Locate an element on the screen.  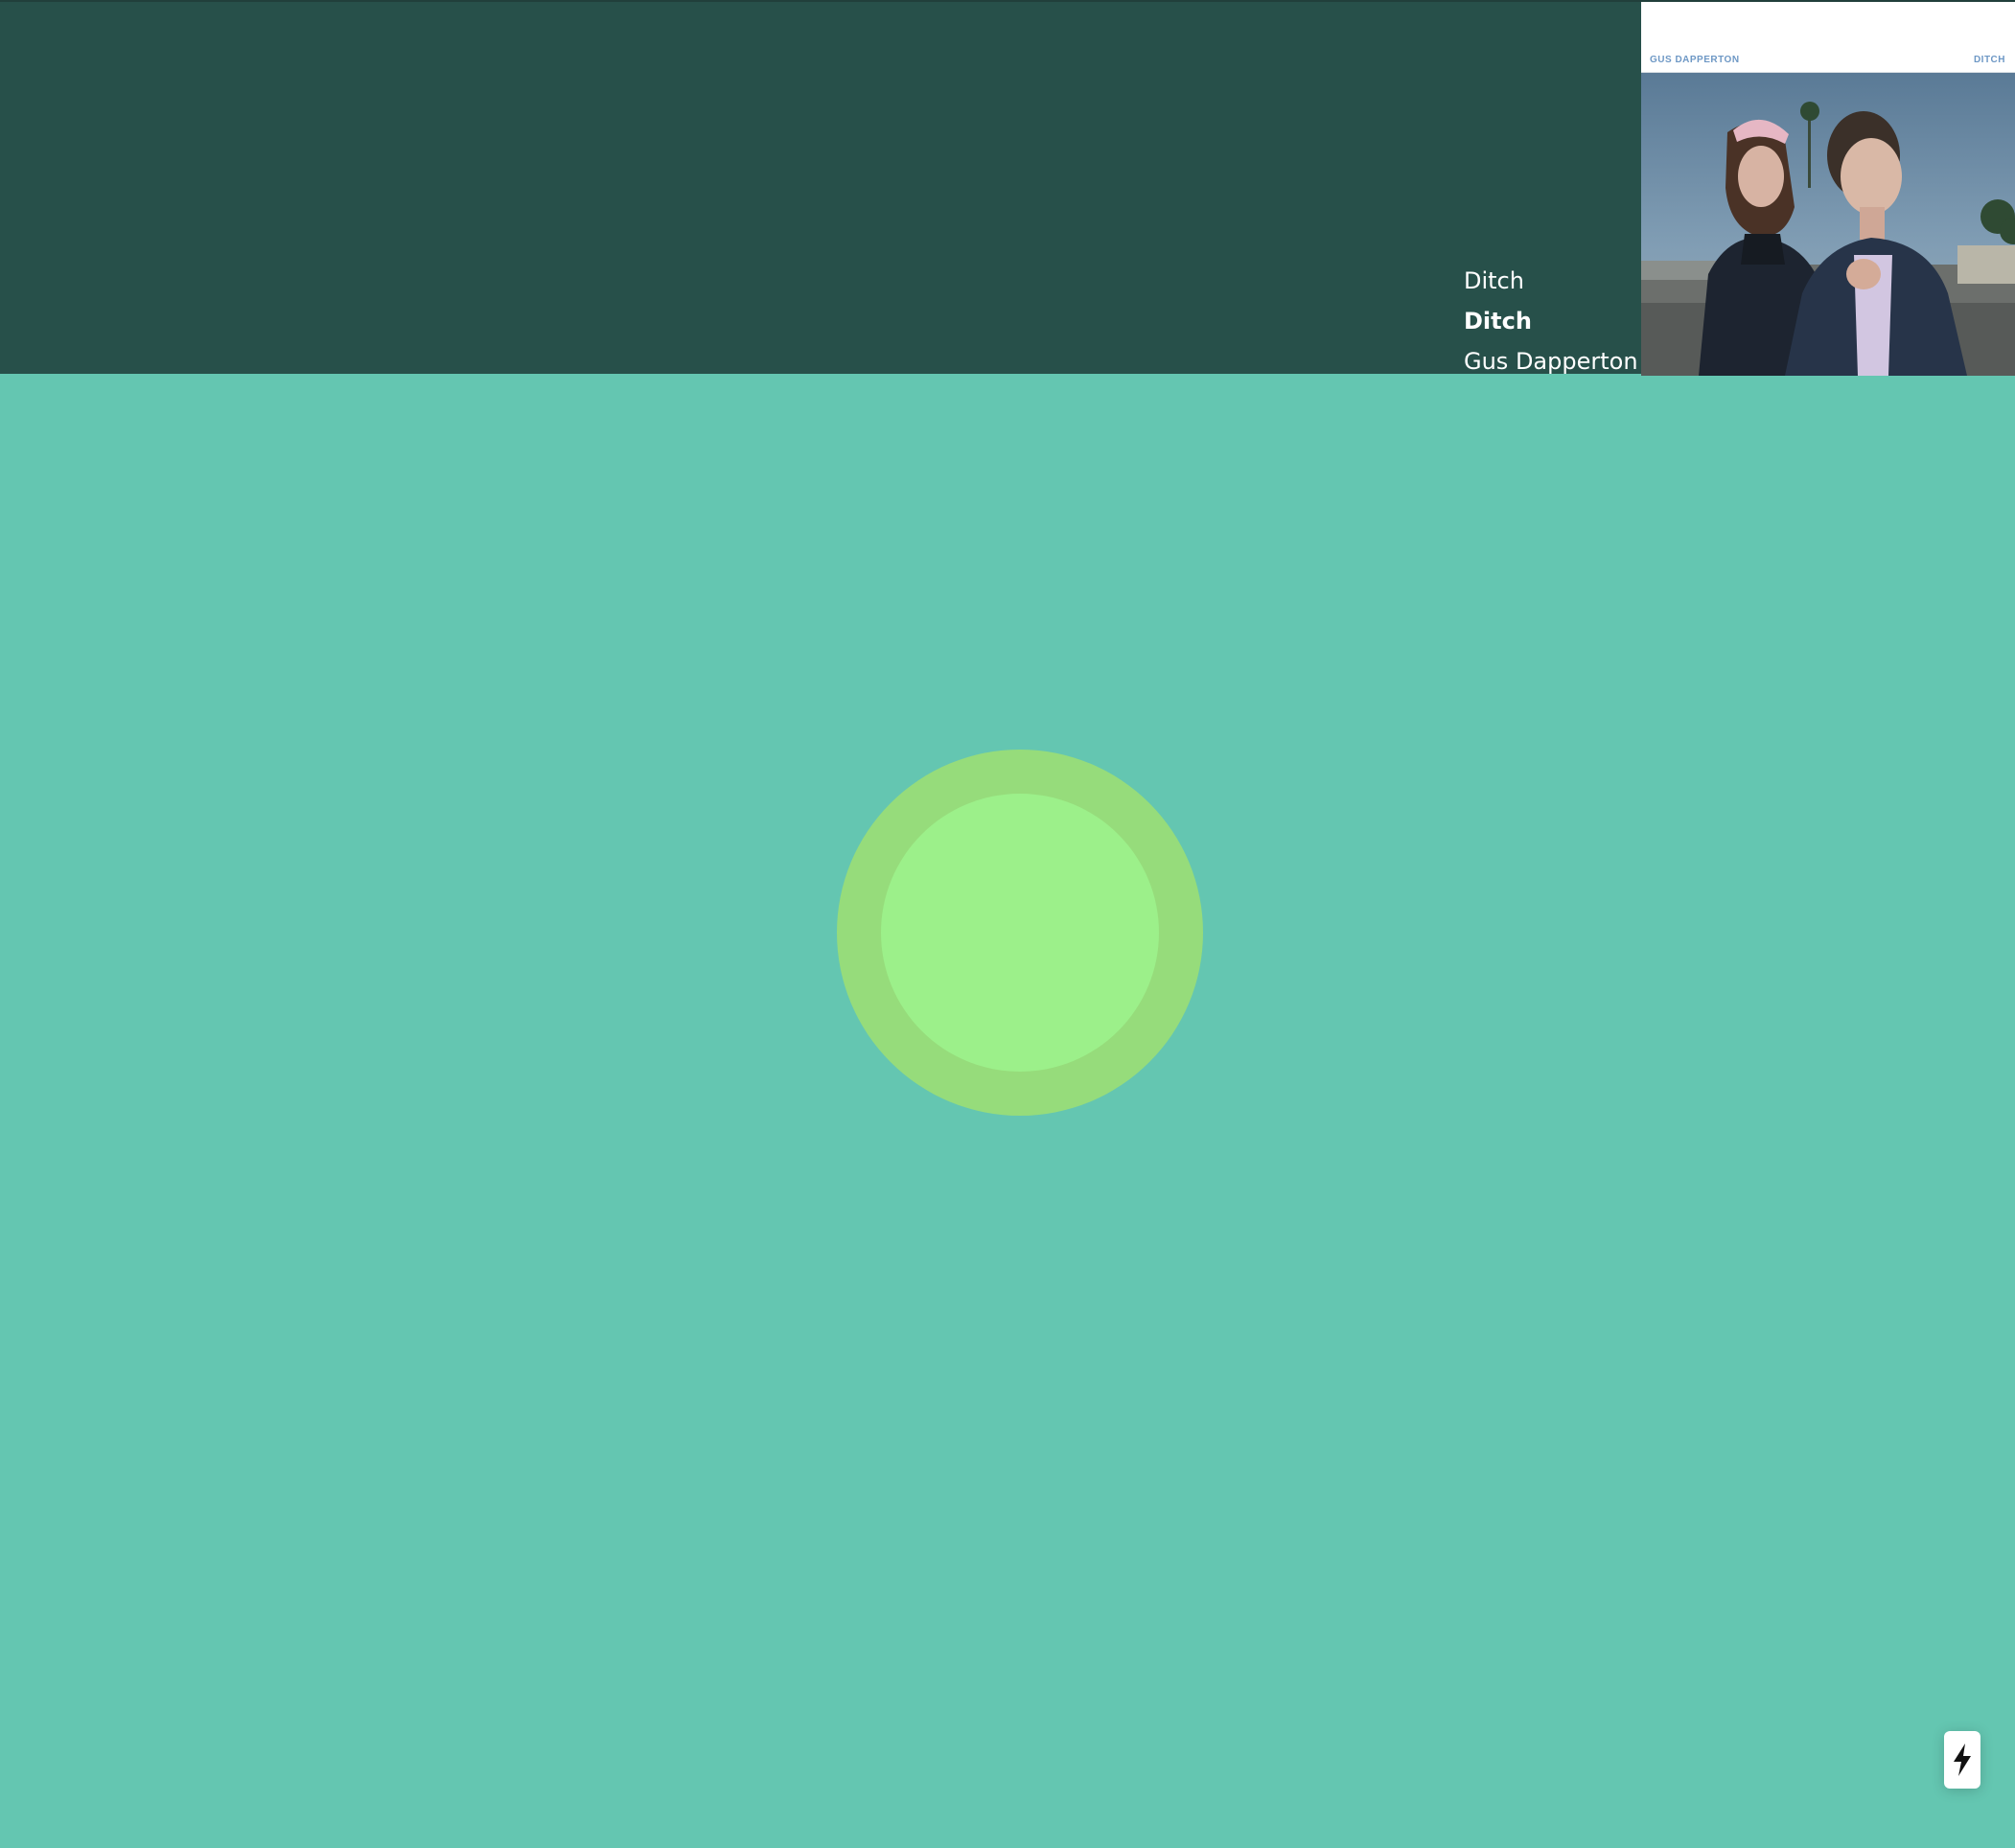
playback-visualizer-circle is located at coordinates (1020, 933).